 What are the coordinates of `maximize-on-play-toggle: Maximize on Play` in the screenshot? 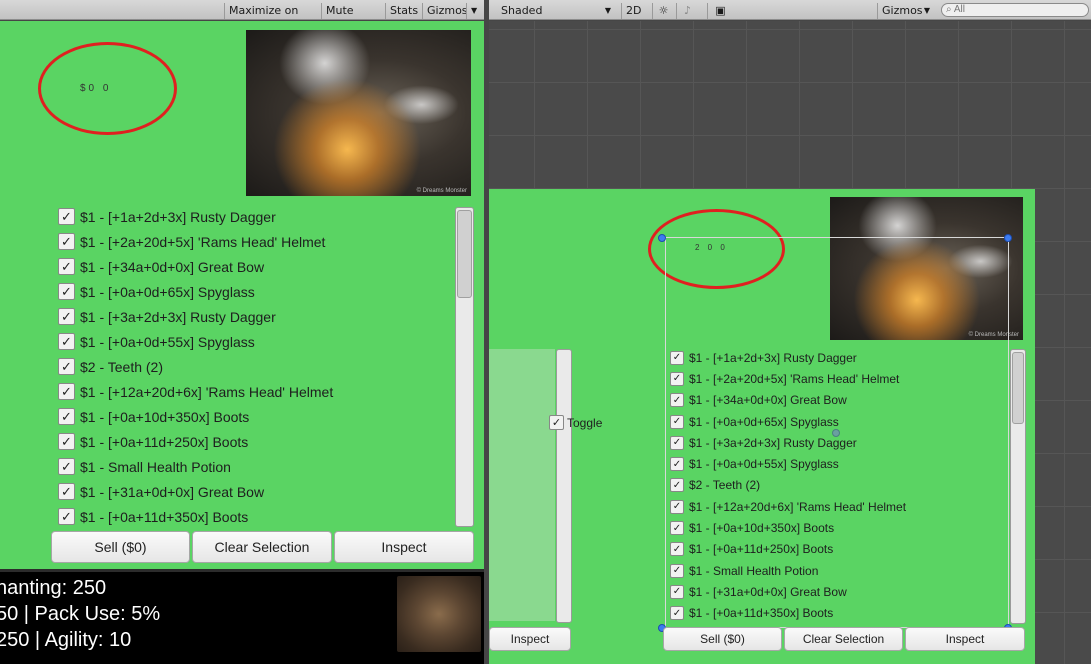 It's located at (272, 18).